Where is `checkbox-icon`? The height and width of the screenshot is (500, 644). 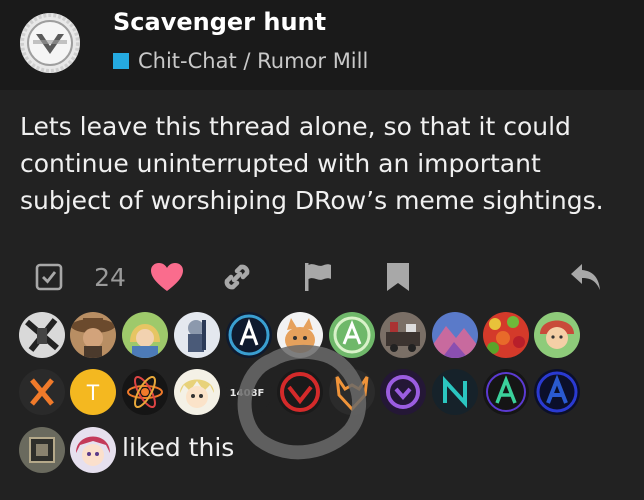
checkbox-icon is located at coordinates (49, 277).